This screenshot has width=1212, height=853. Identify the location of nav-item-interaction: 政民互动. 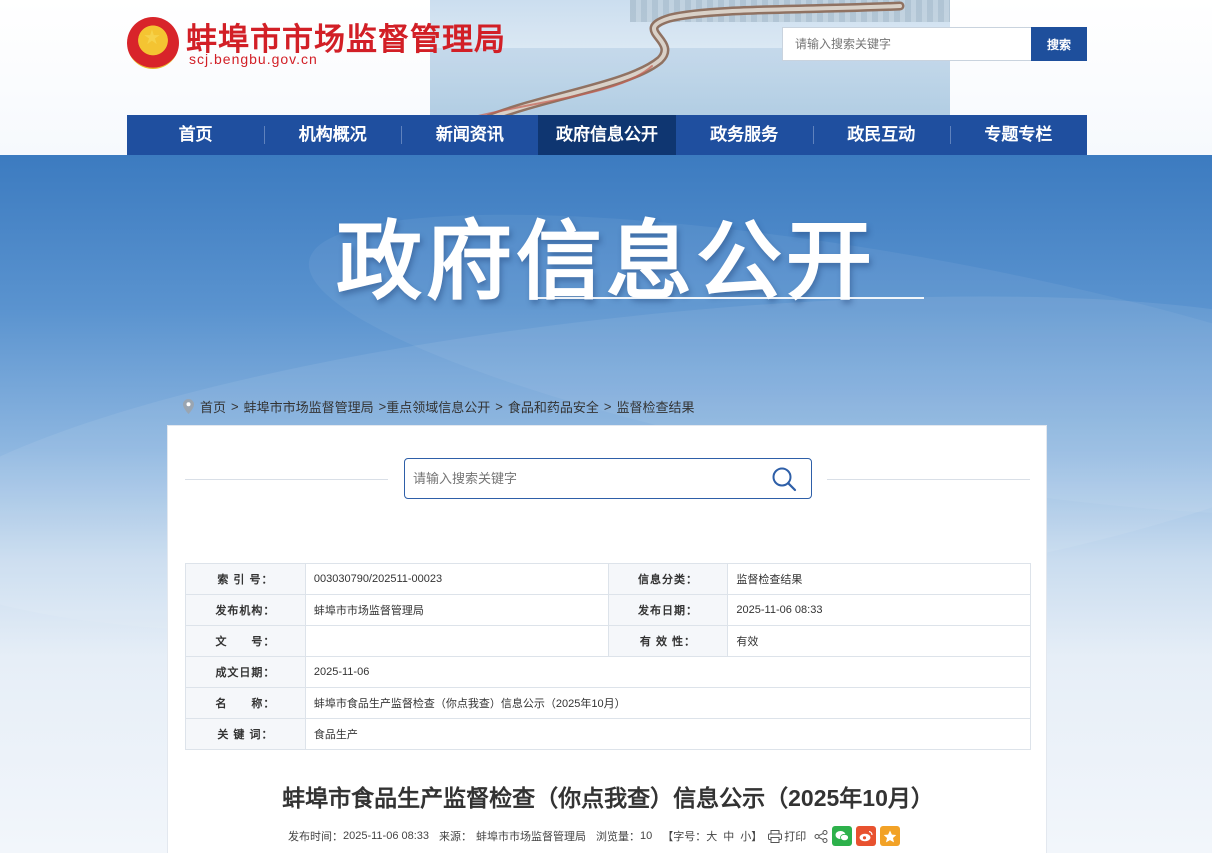
(881, 135).